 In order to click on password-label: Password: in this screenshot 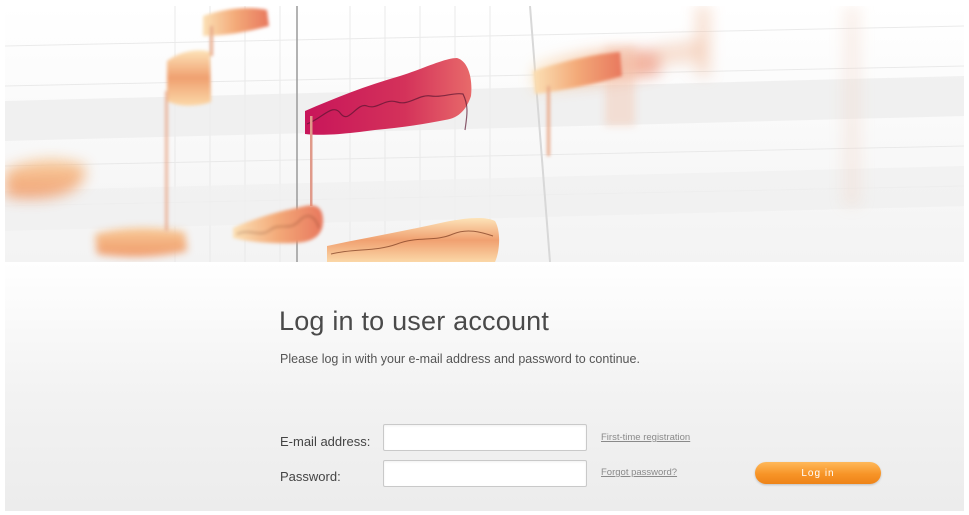, I will do `click(310, 476)`.